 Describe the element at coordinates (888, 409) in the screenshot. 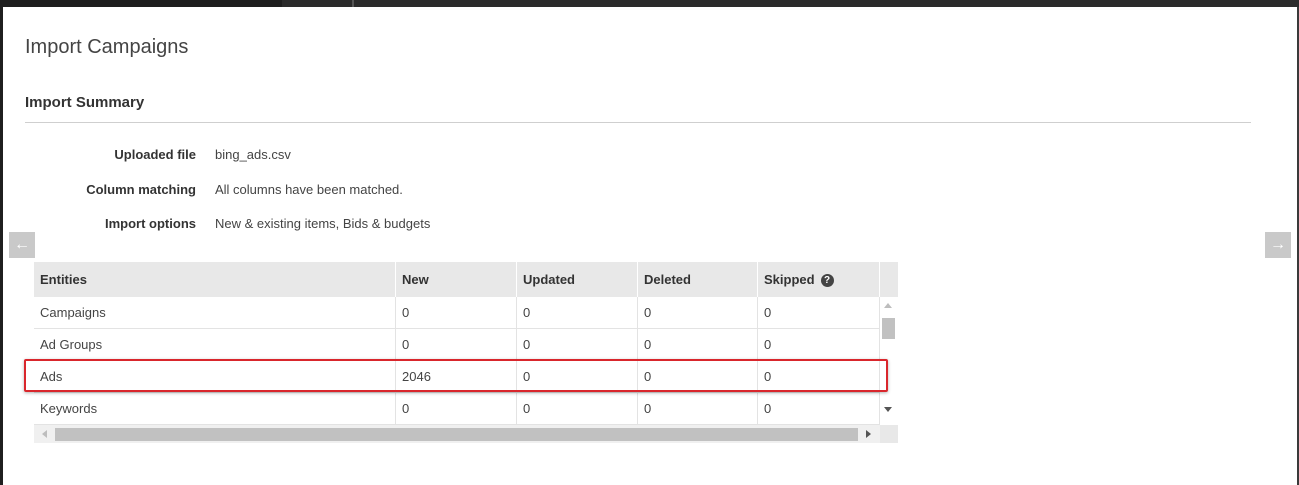

I see `scroll-down-icon` at that location.